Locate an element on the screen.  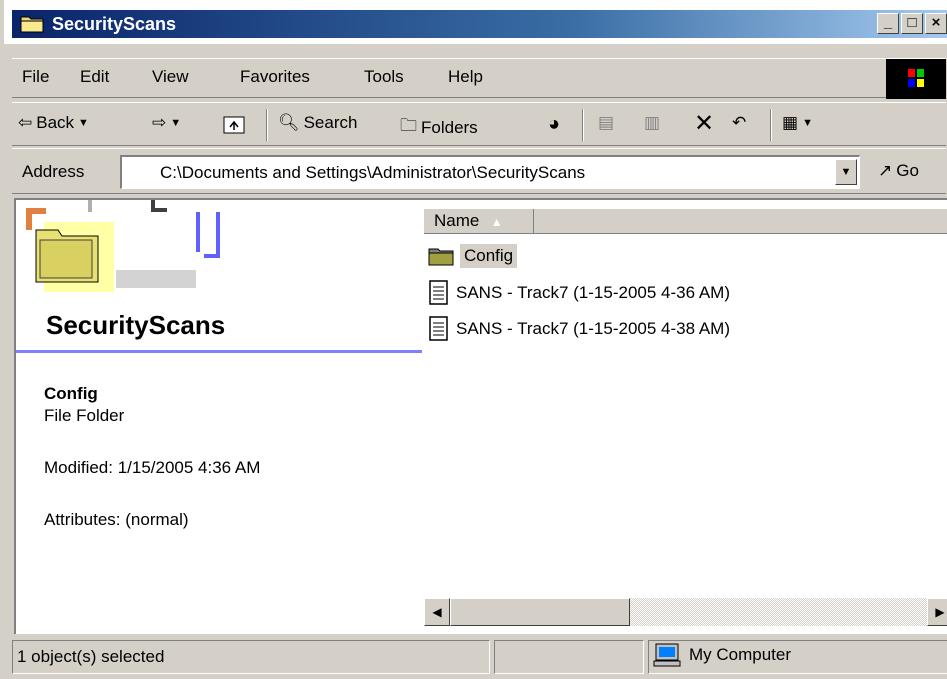
back-arrow-icon: ⇦ is located at coordinates (25, 122).